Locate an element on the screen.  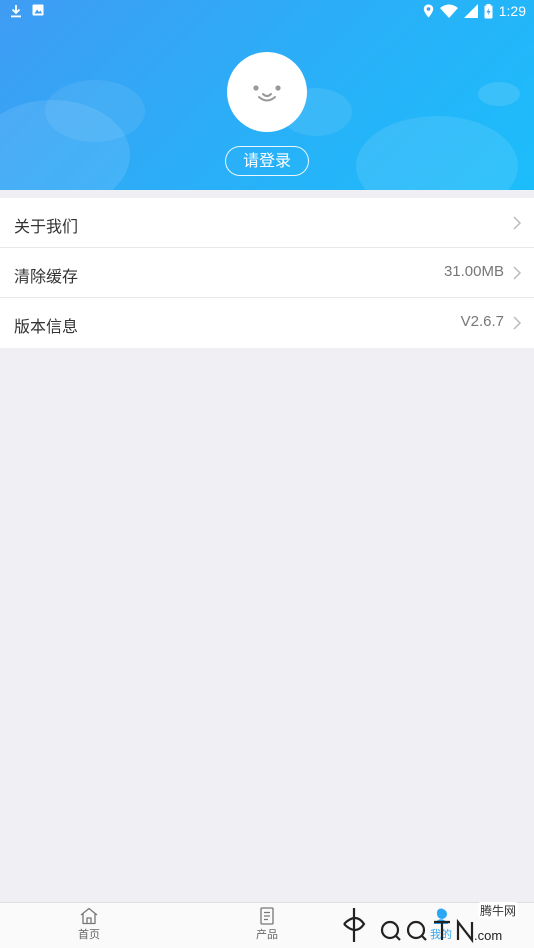
location-icon is located at coordinates (428, 11).